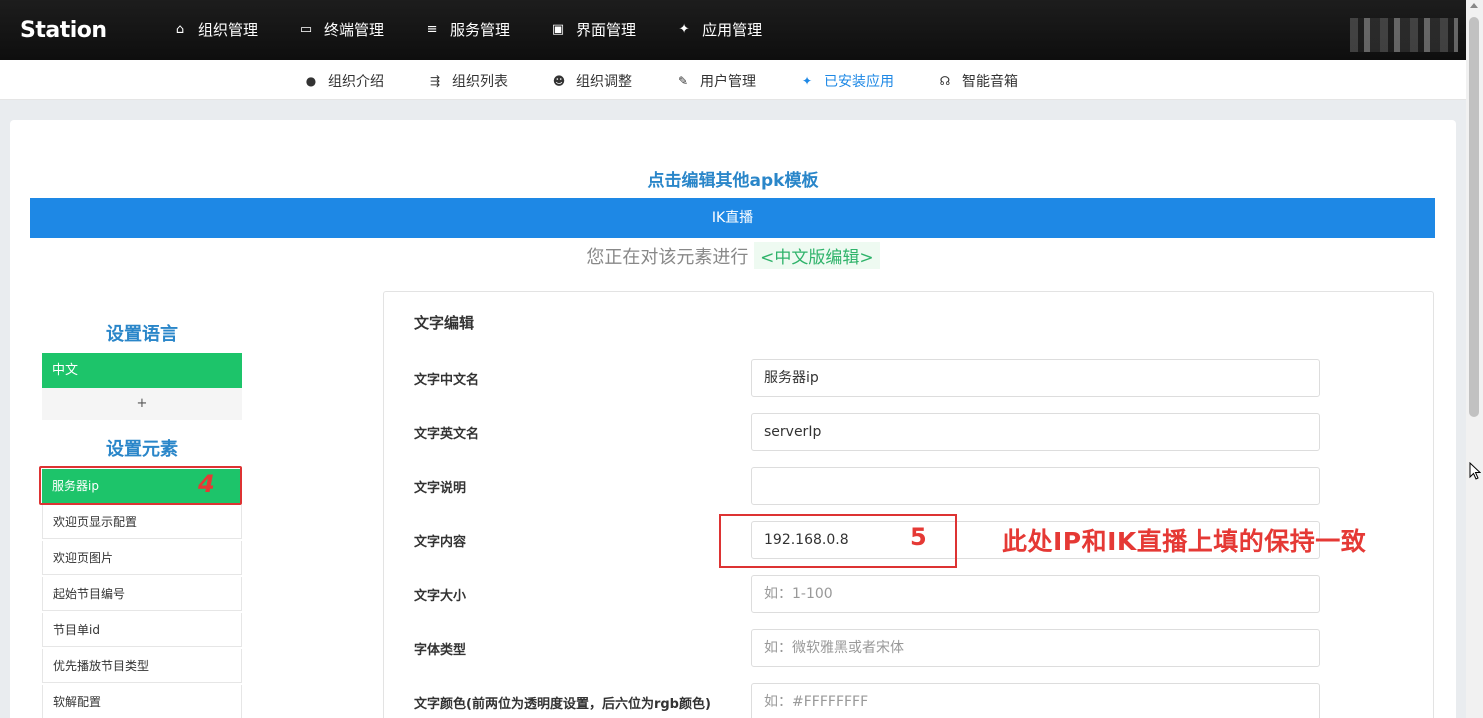 The image size is (1483, 718). Describe the element at coordinates (142, 370) in the screenshot. I see `language-chinese: 中文` at that location.